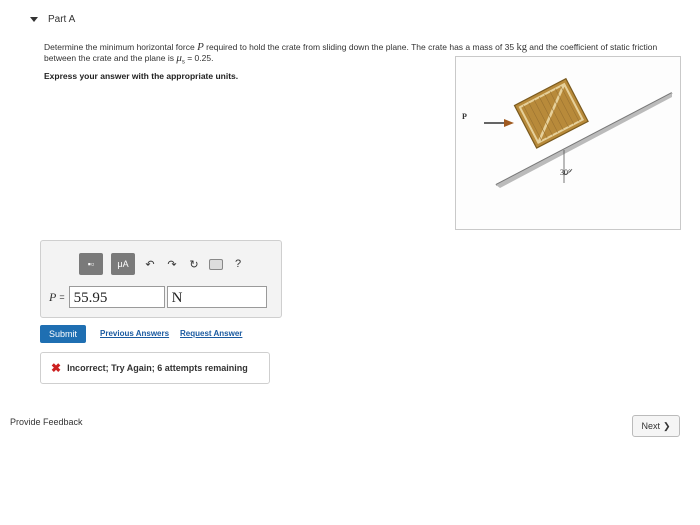 This screenshot has height=525, width=700. Describe the element at coordinates (464, 116) in the screenshot. I see `force-label: P` at that location.